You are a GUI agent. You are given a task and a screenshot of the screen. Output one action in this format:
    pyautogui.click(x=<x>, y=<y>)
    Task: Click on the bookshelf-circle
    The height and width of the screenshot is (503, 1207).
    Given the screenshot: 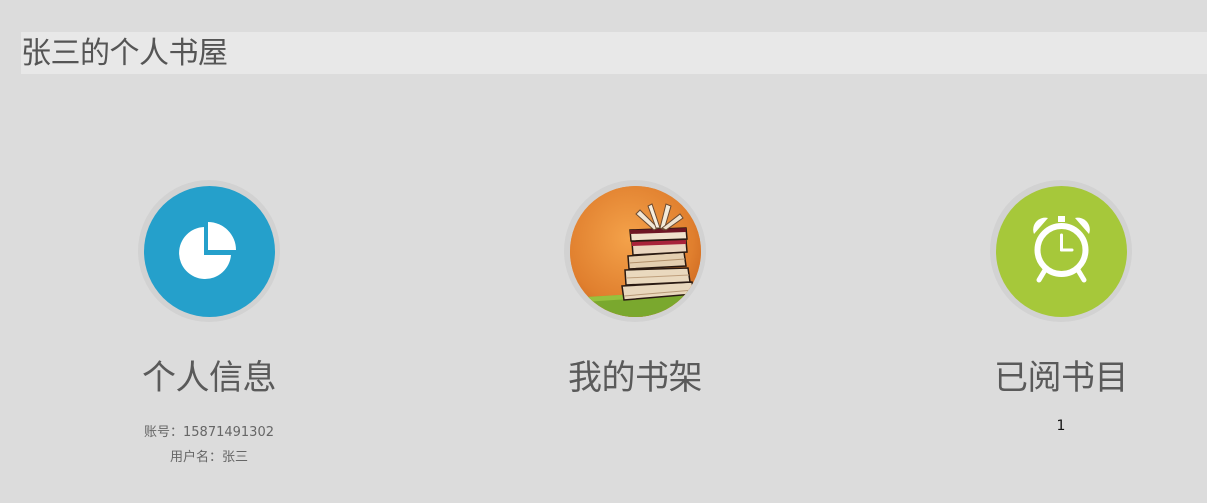 What is the action you would take?
    pyautogui.click(x=635, y=251)
    